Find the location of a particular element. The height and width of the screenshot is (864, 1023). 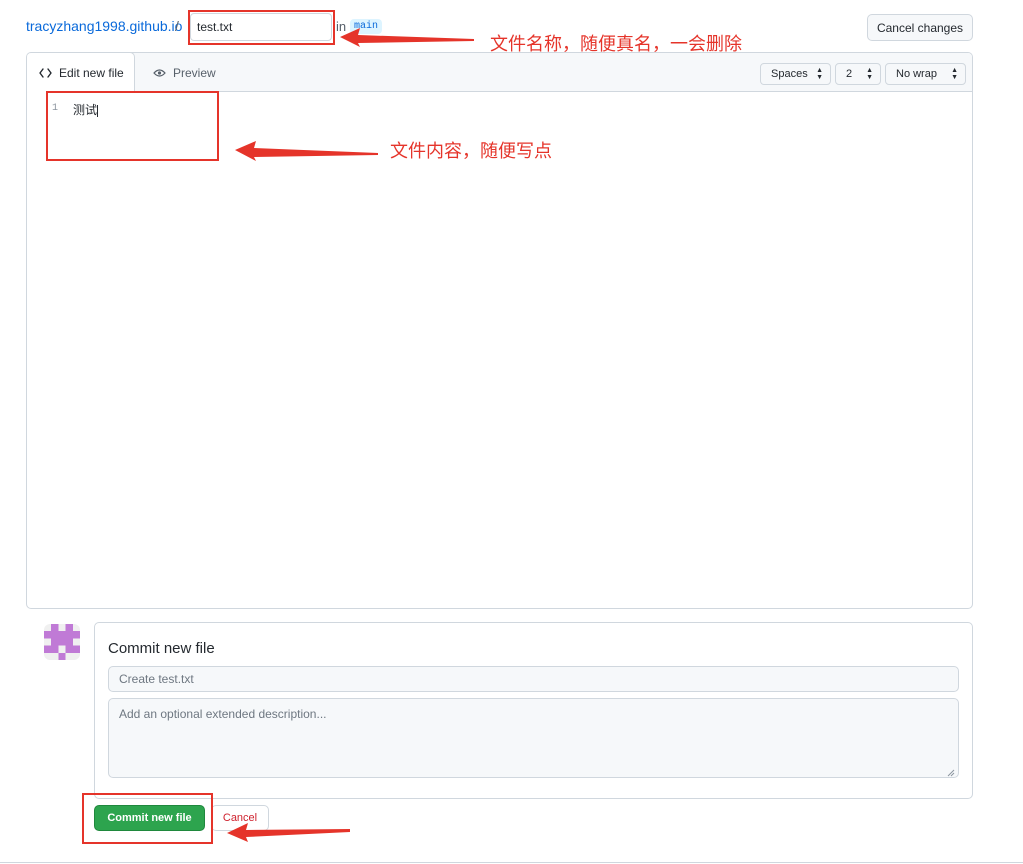

tab-edit-label: Edit new file is located at coordinates (91, 72).